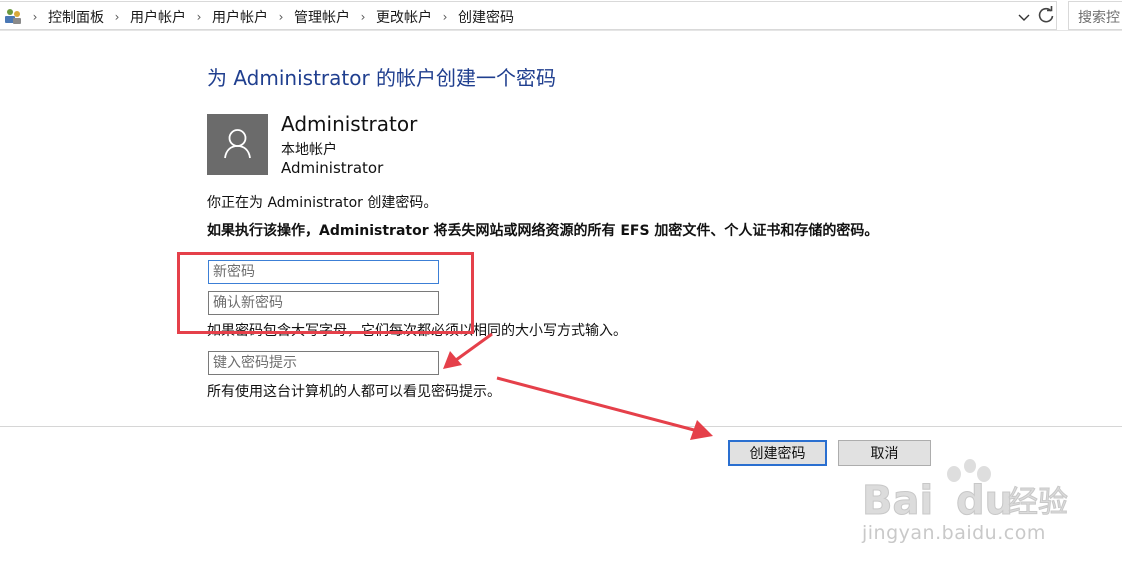  I want to click on divider, so click(561, 426).